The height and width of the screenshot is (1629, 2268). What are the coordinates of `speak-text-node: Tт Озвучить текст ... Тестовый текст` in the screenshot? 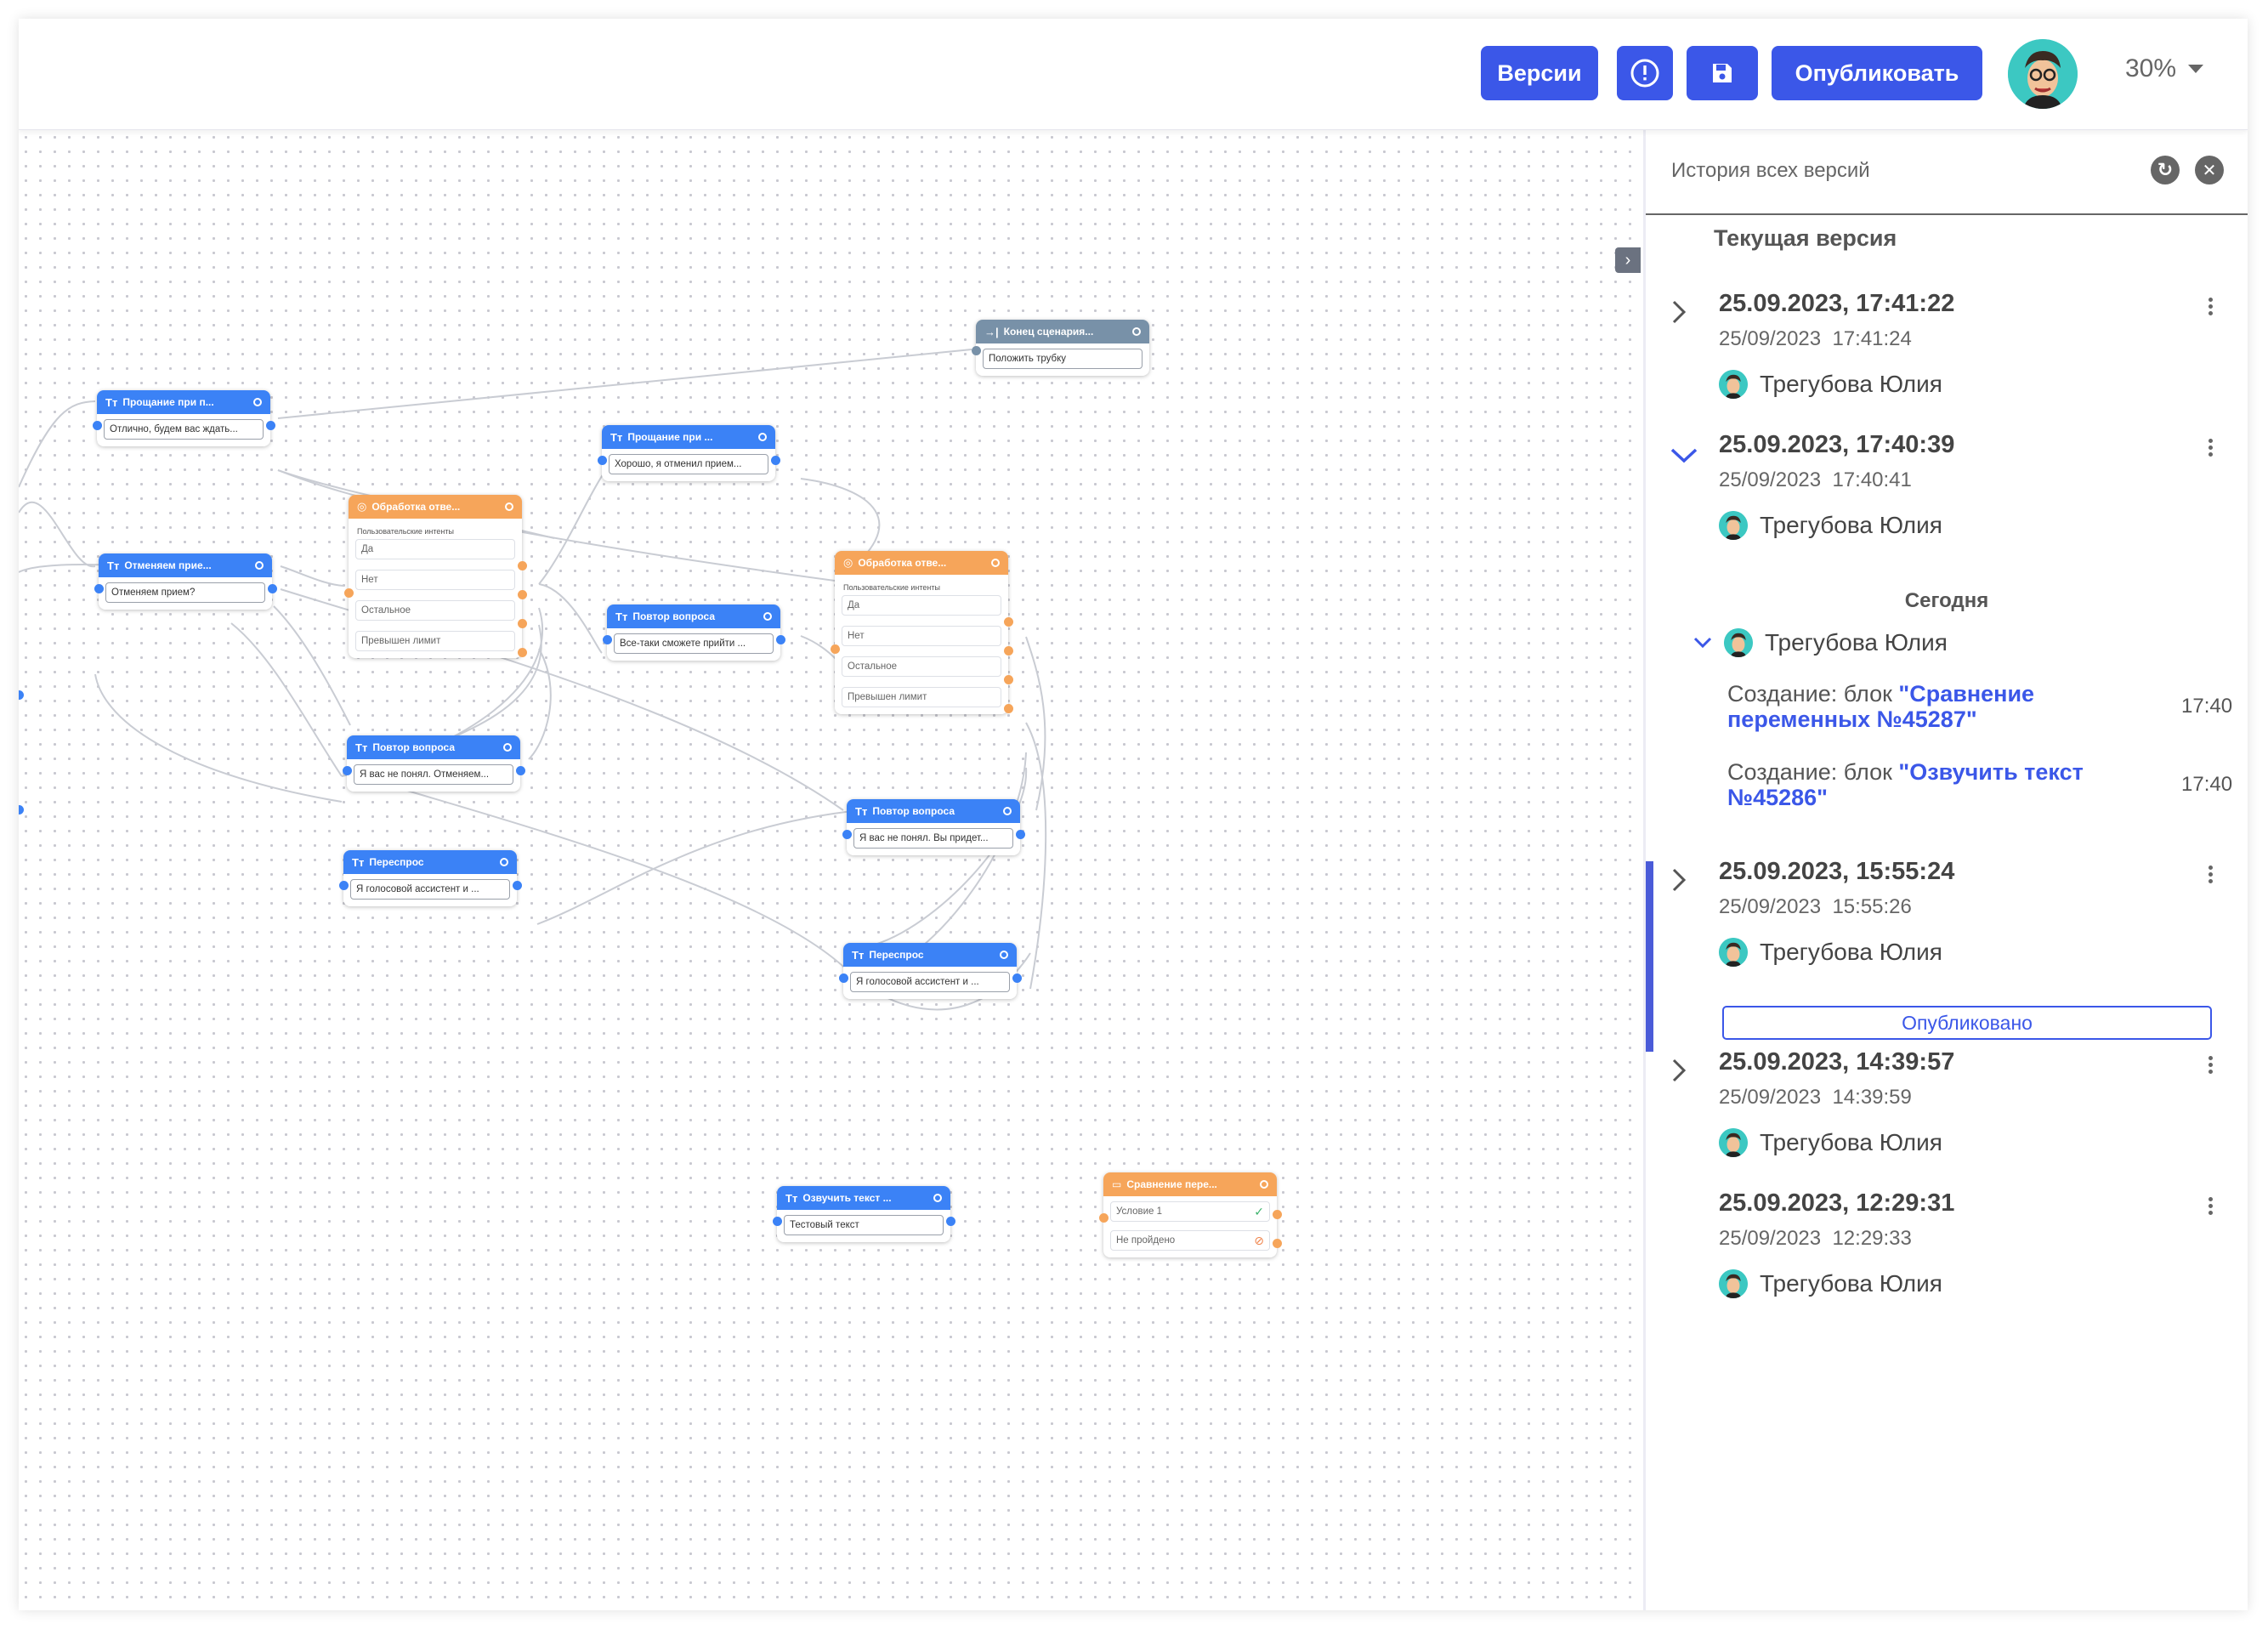 It's located at (864, 1214).